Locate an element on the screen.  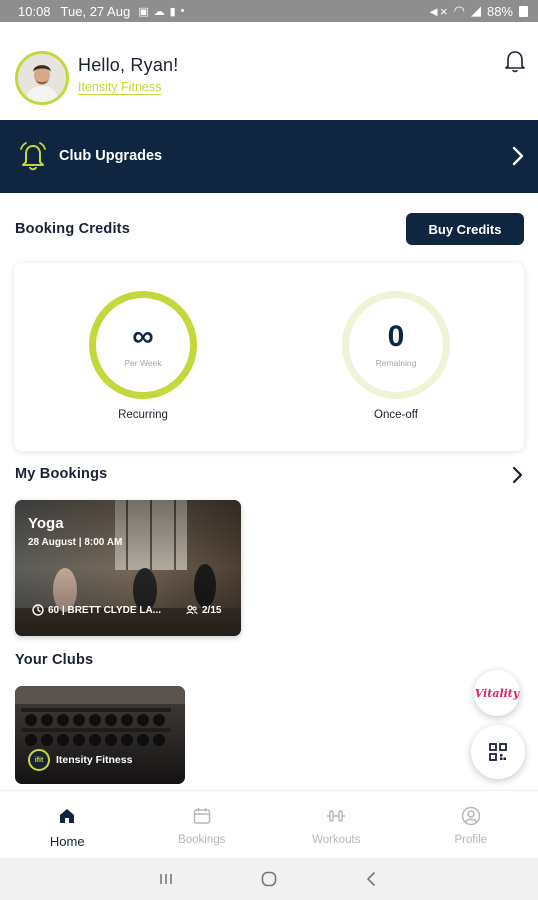
club-upgrades-label: Club Upgrades is located at coordinates (111, 156).